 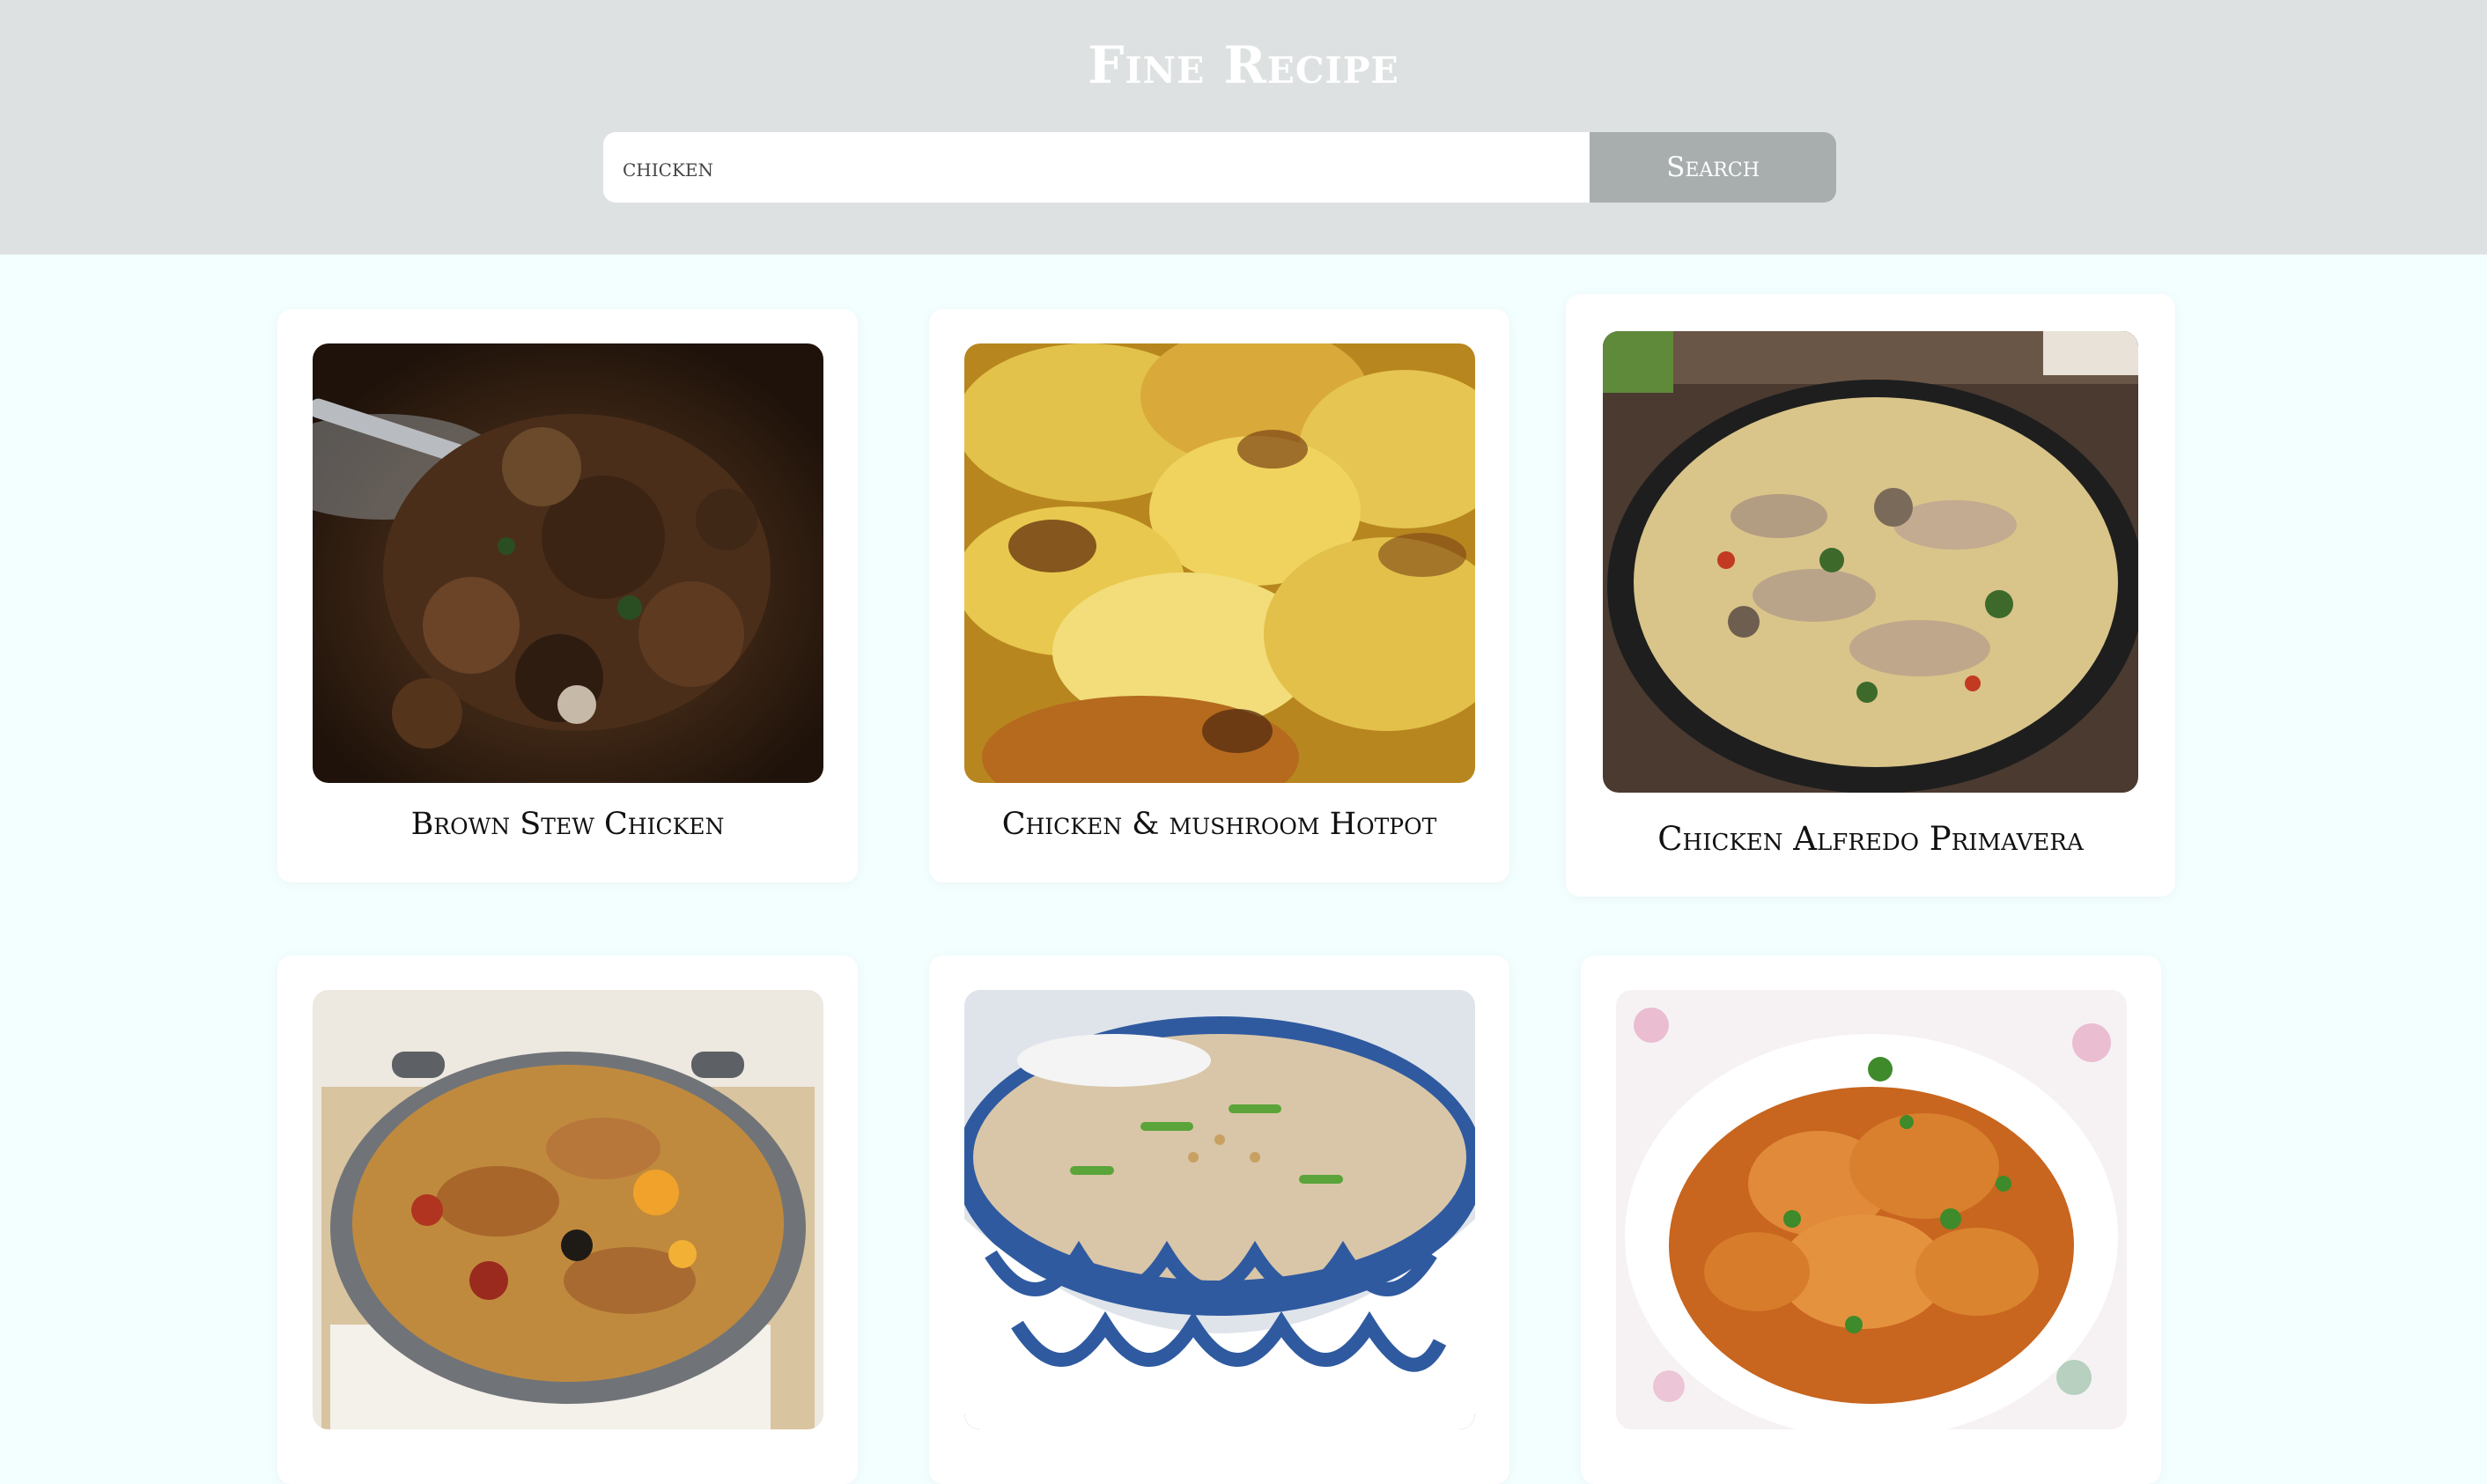 What do you see at coordinates (1870, 562) in the screenshot?
I see `chicken-alfredo-primavera-photo` at bounding box center [1870, 562].